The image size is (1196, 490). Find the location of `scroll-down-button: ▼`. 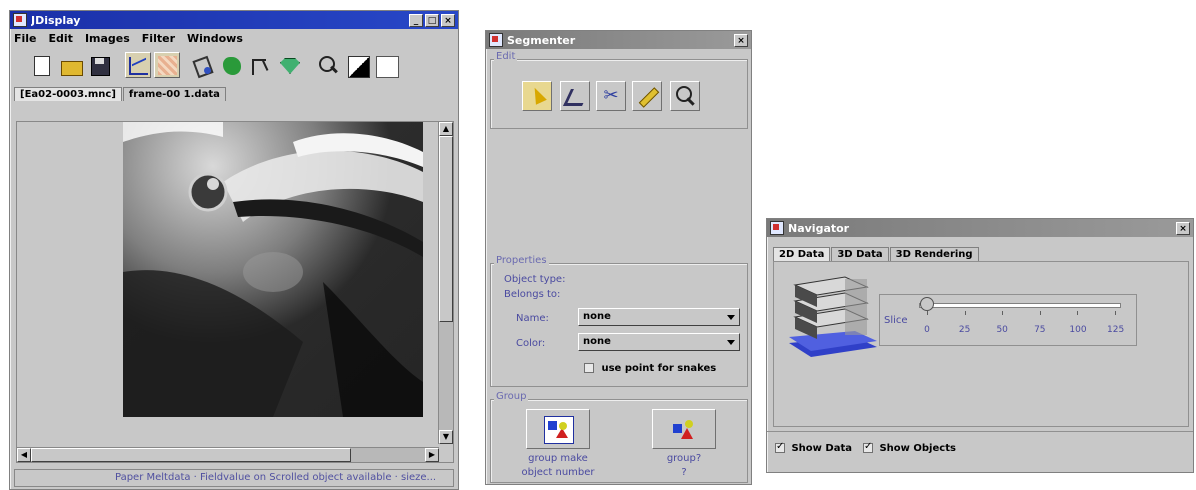

scroll-down-button: ▼ is located at coordinates (446, 437).